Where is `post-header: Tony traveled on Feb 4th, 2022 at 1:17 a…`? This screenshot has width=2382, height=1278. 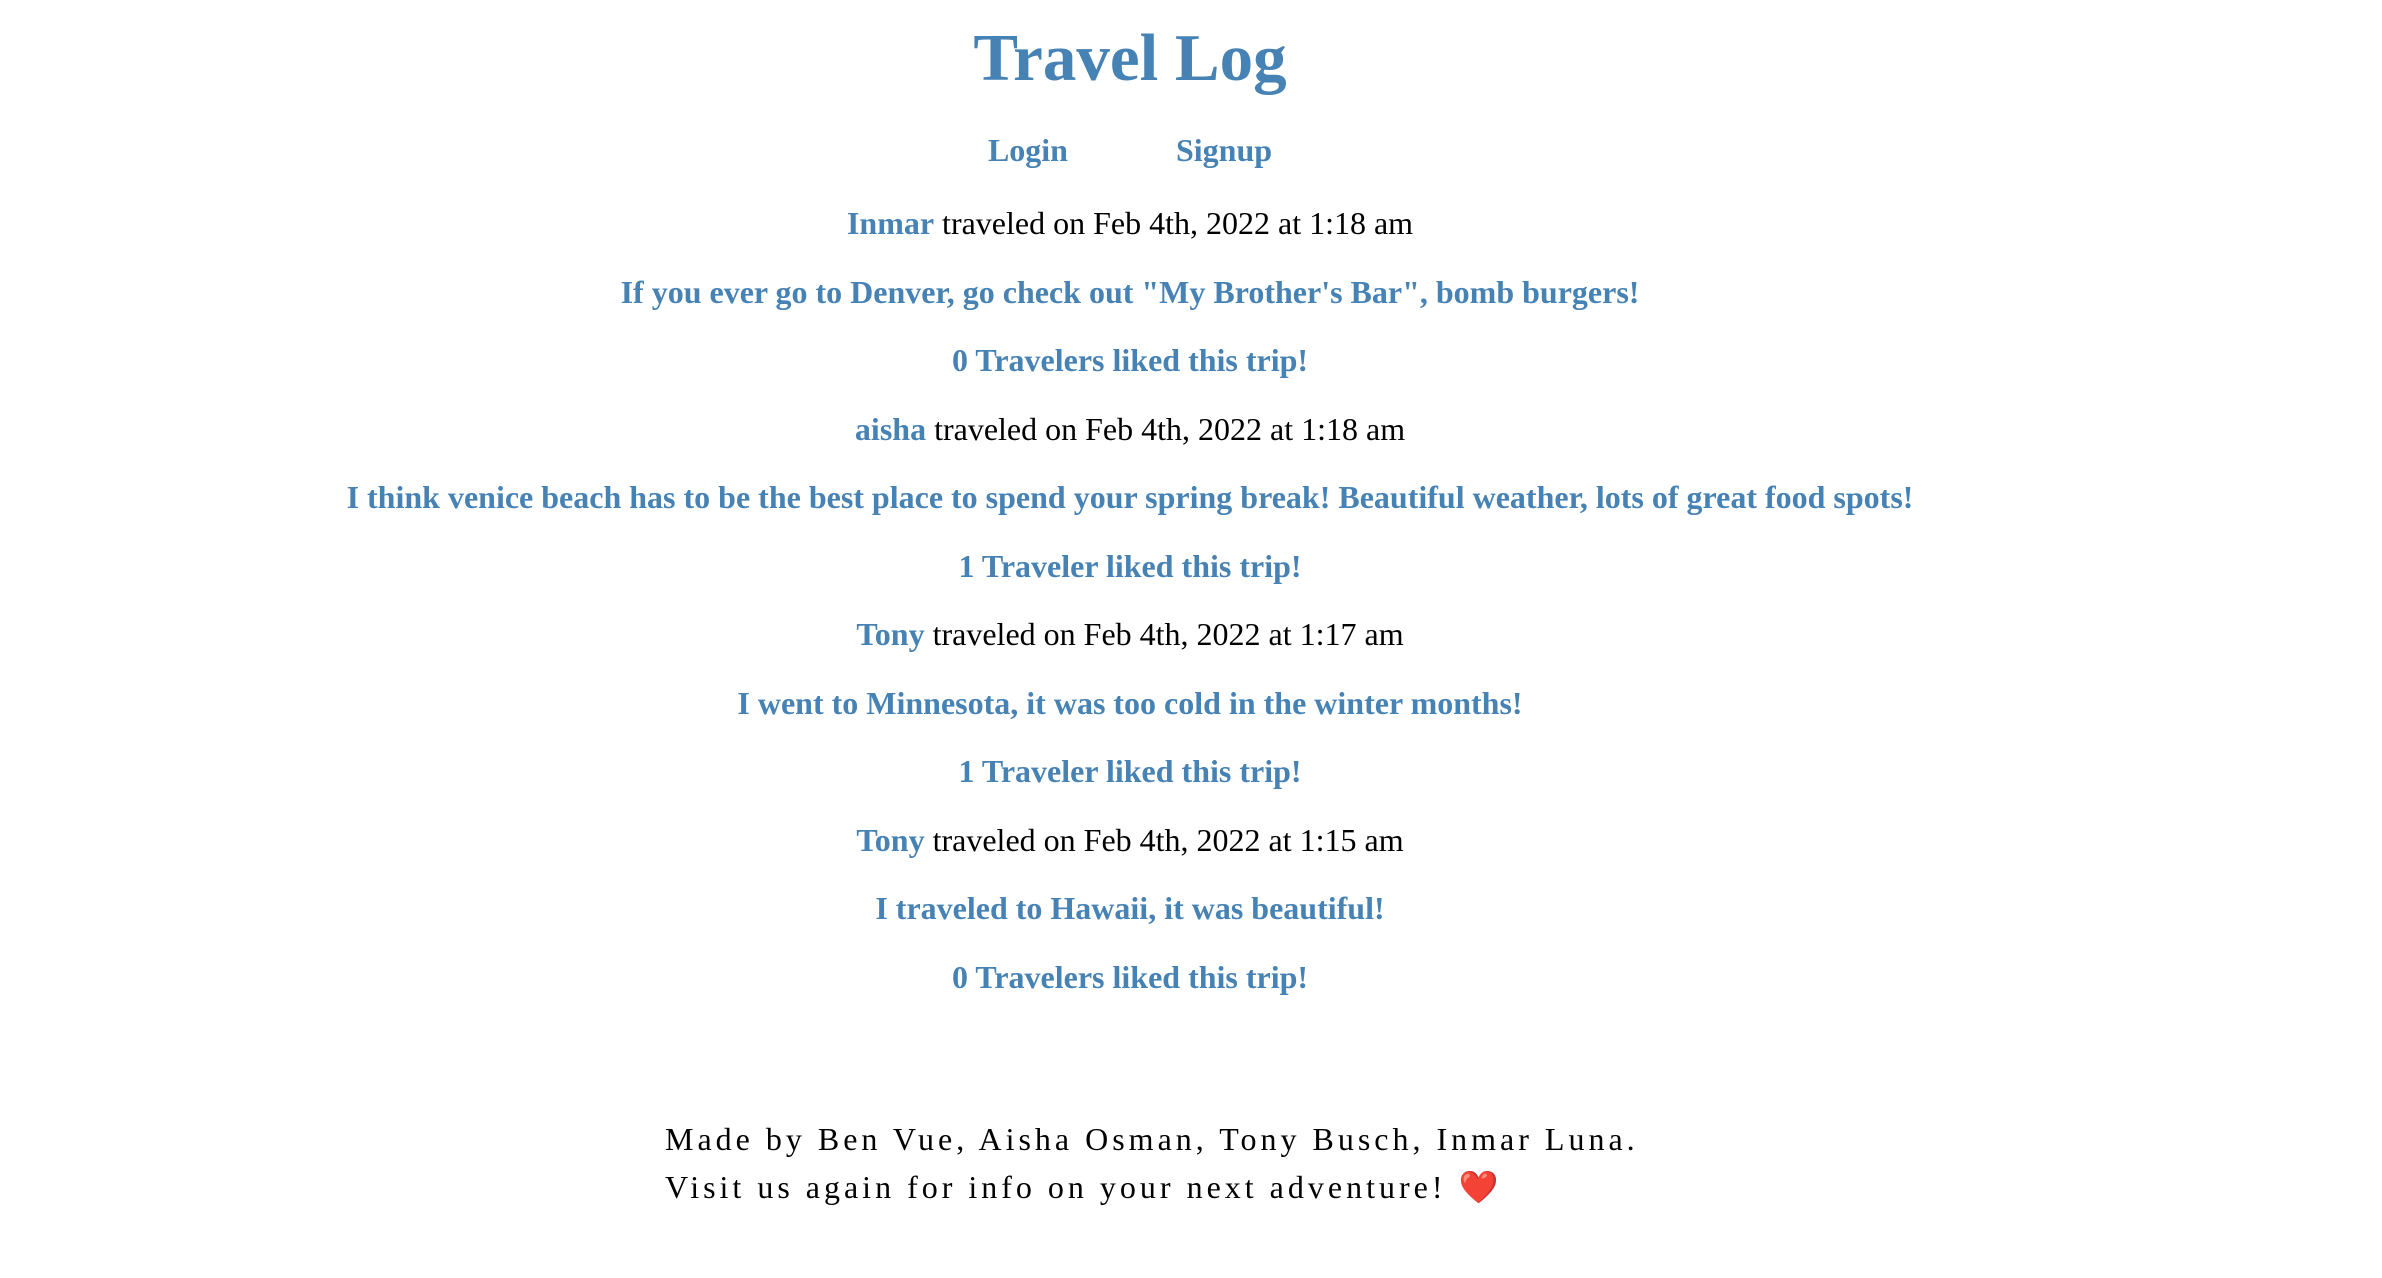
post-header: Tony traveled on Feb 4th, 2022 at 1:17 a… is located at coordinates (1130, 645).